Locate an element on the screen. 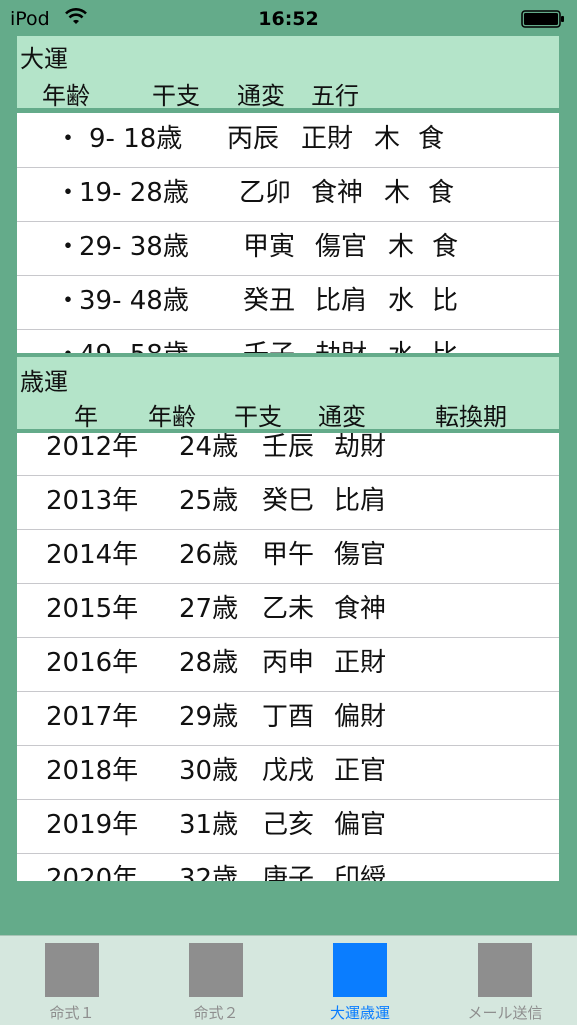  row-year: 2014年 is located at coordinates (92, 555).